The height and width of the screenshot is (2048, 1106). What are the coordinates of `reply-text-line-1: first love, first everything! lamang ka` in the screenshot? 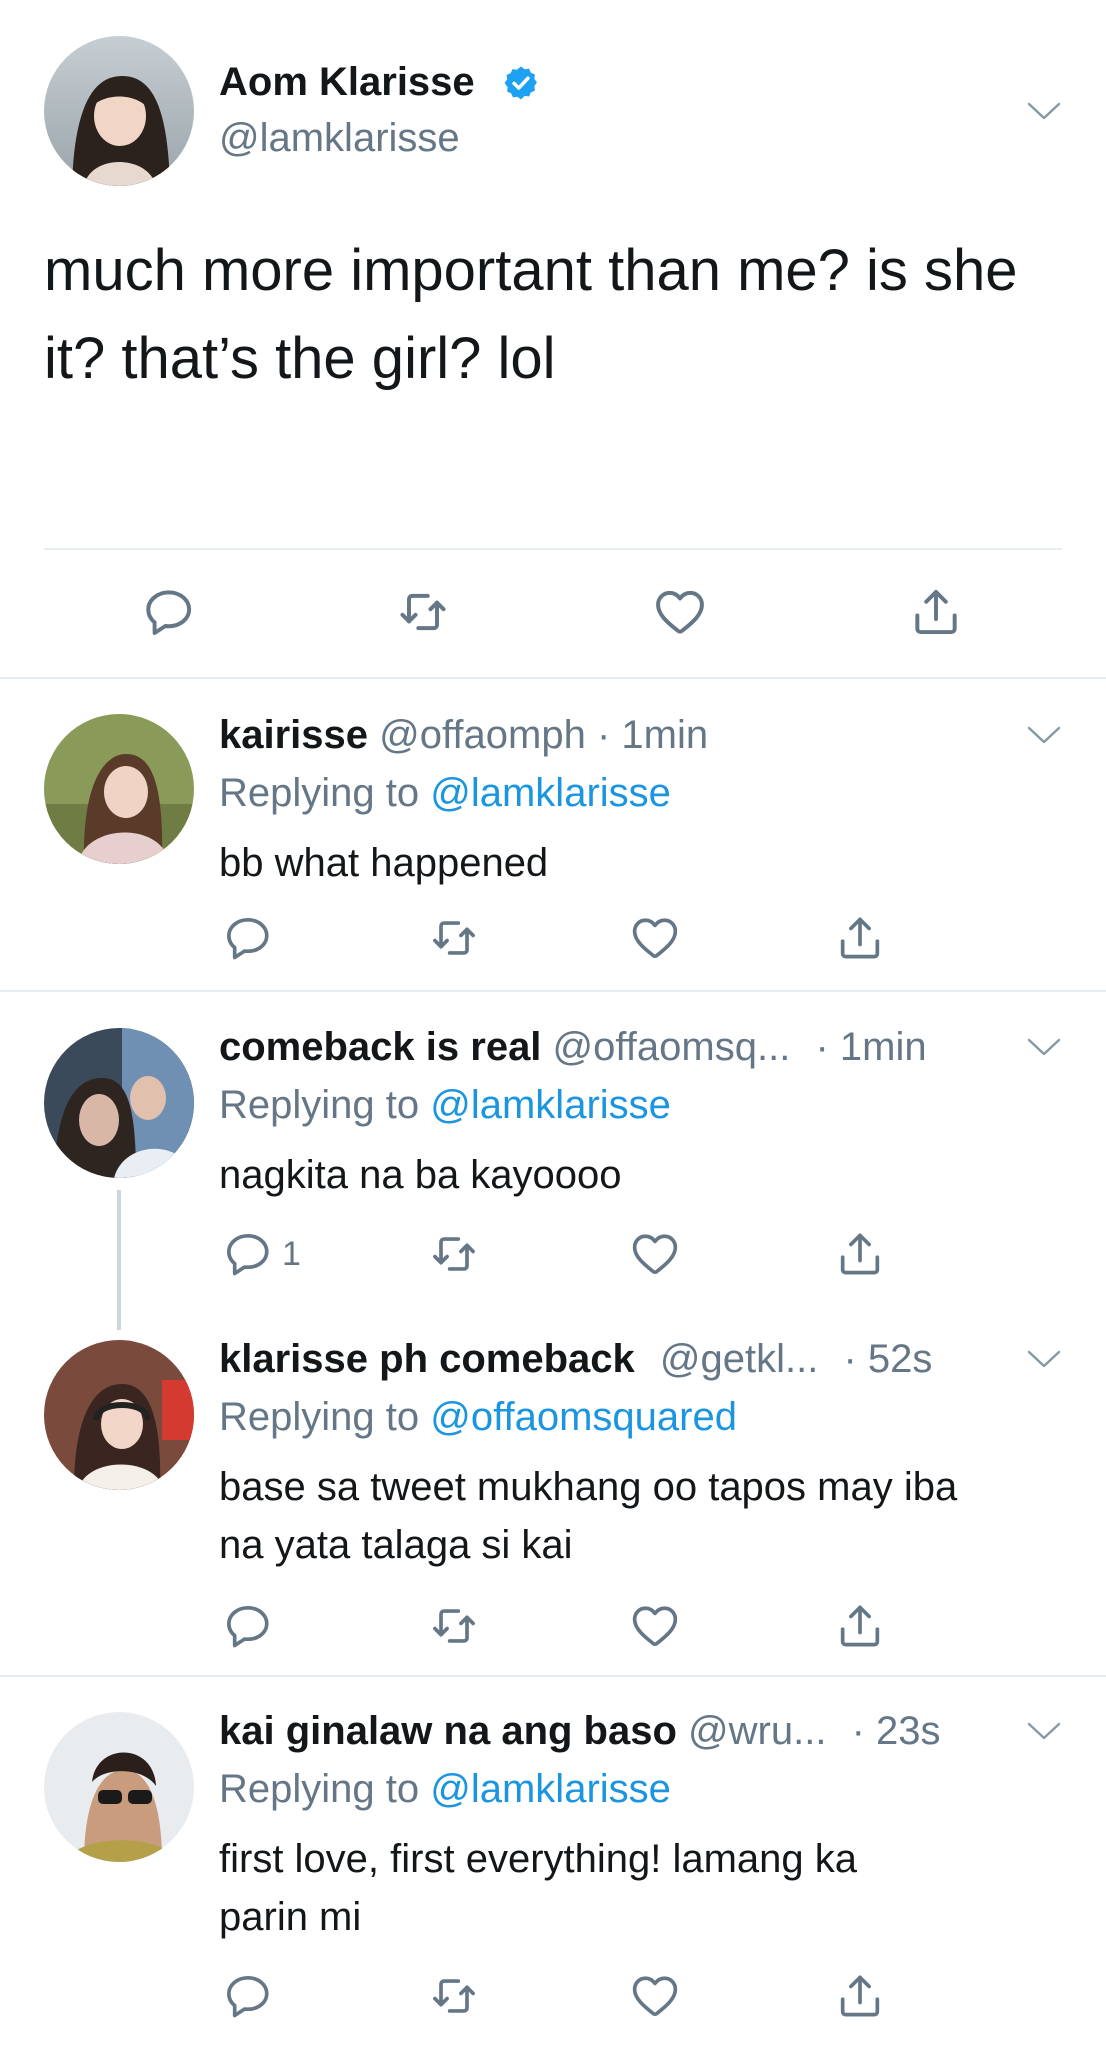 It's located at (538, 1859).